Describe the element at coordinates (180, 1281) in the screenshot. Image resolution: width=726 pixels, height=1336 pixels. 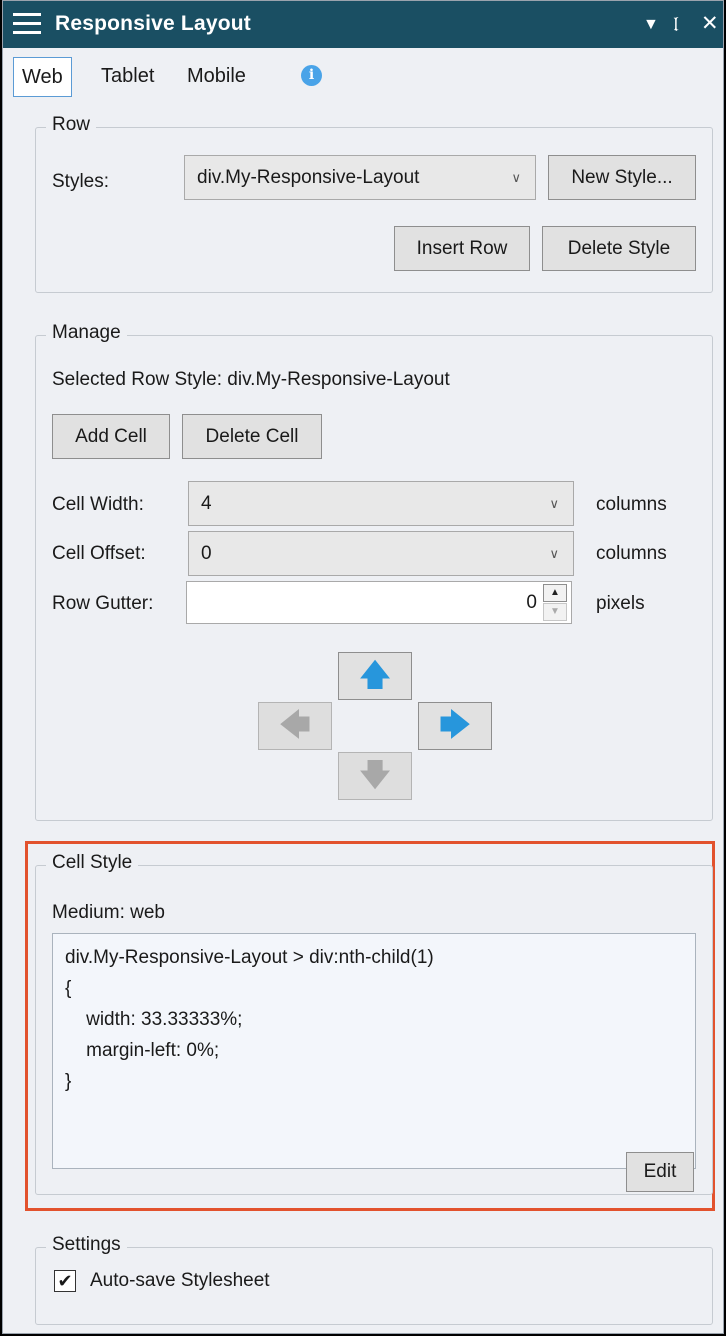
I see `autosave-label: Auto-save Stylesheet` at that location.